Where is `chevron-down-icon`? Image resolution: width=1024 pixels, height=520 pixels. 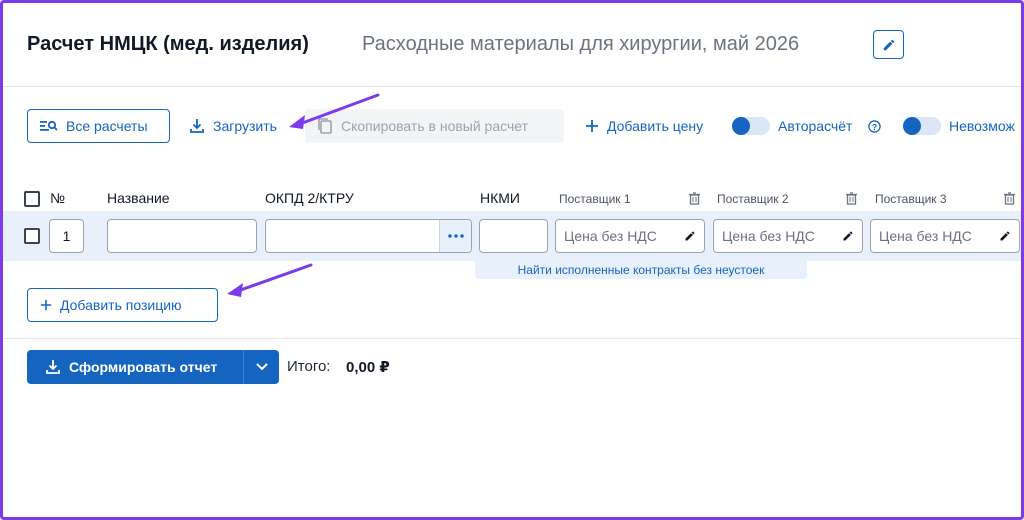 chevron-down-icon is located at coordinates (261, 367).